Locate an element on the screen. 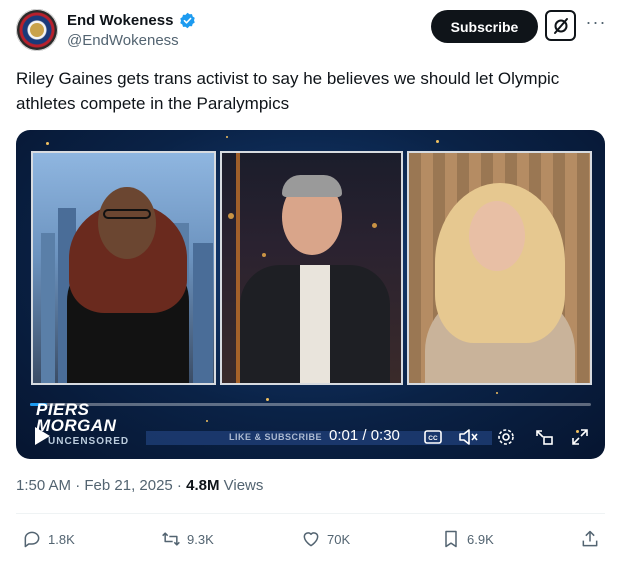 This screenshot has height=570, width=622. divider is located at coordinates (310, 513).